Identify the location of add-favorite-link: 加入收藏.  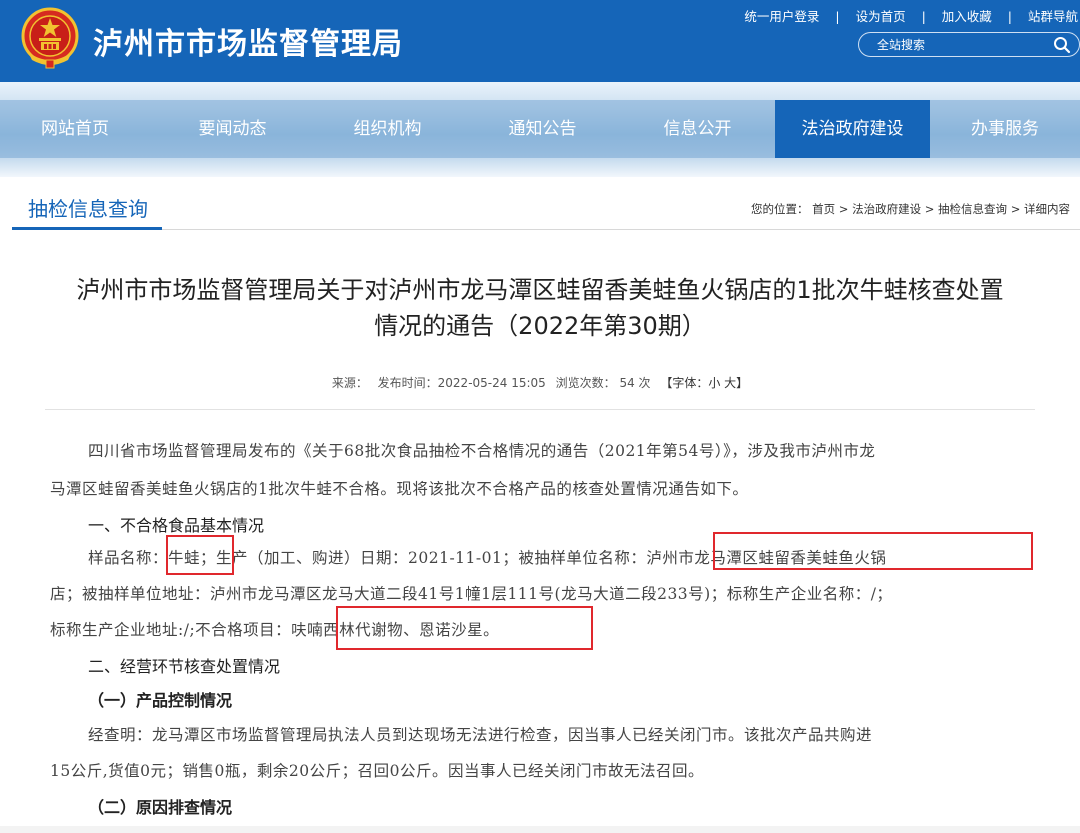
(967, 15).